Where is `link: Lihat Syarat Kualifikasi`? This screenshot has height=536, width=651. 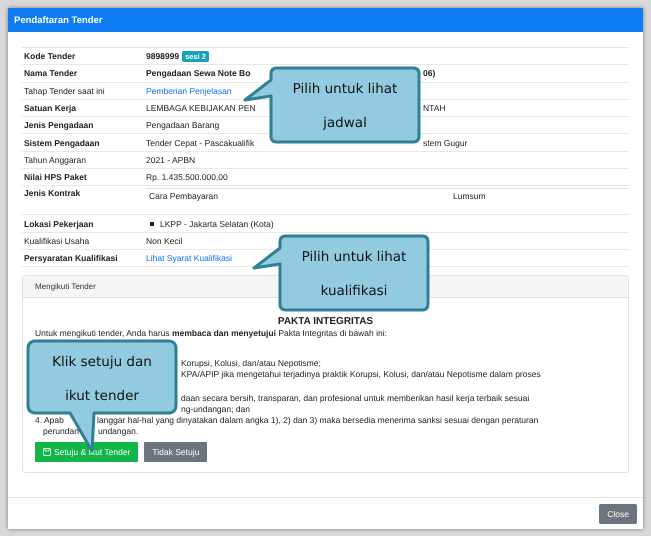 link: Lihat Syarat Kualifikasi is located at coordinates (189, 258).